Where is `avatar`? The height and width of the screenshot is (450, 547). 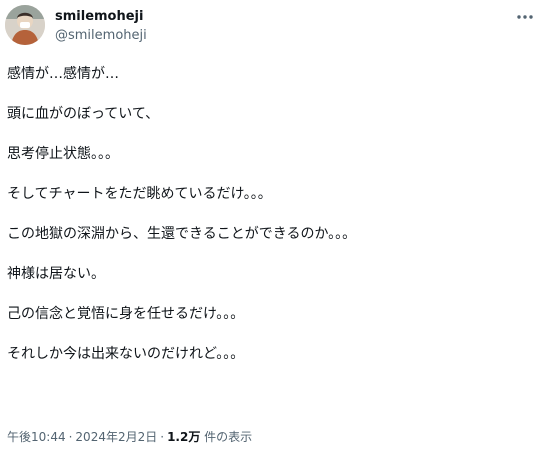
avatar is located at coordinates (25, 25).